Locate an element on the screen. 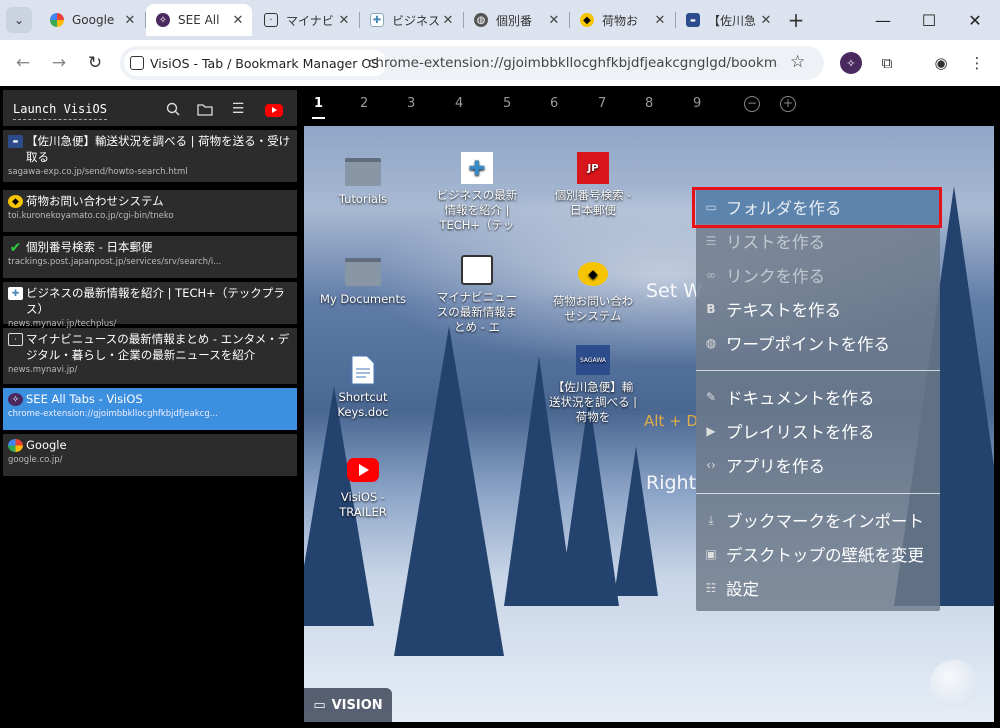  desktop-icon-yamato: ◆ 荷物お問い合わせシステム is located at coordinates (593, 291).